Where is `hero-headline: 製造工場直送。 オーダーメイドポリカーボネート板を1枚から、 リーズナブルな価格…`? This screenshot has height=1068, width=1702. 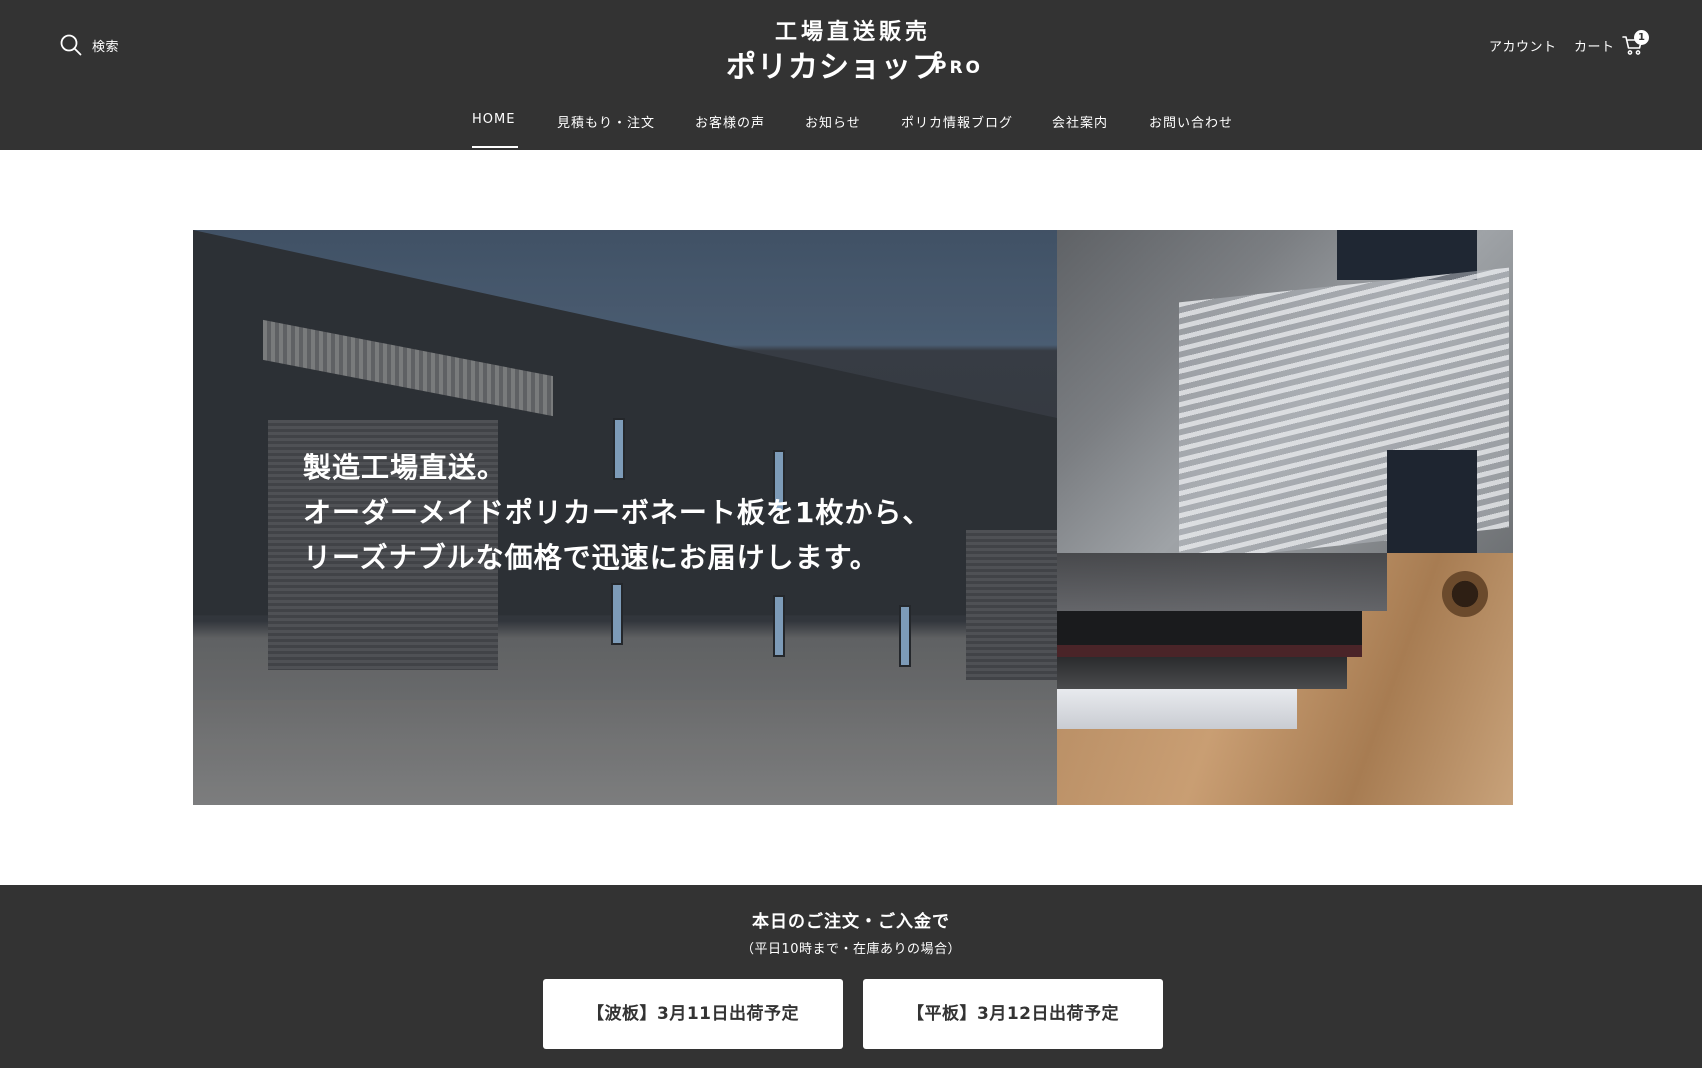 hero-headline: 製造工場直送。 オーダーメイドポリカーボネート板を1枚から、 リーズナブルな価格… is located at coordinates (653, 512).